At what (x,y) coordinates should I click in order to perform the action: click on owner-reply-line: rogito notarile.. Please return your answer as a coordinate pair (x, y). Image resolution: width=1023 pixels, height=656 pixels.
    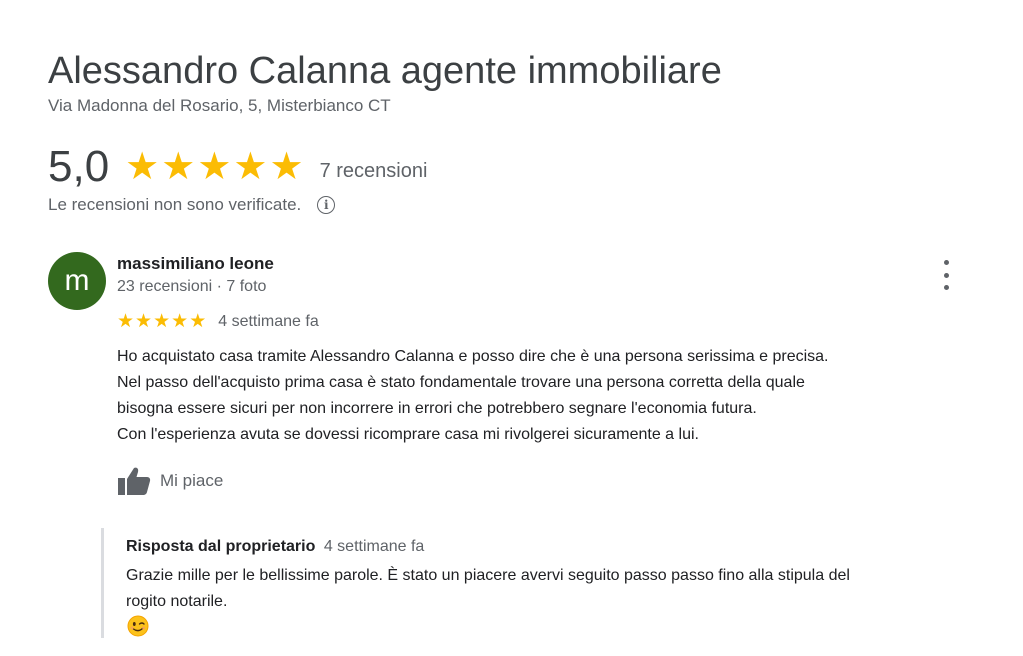
    Looking at the image, I should click on (177, 601).